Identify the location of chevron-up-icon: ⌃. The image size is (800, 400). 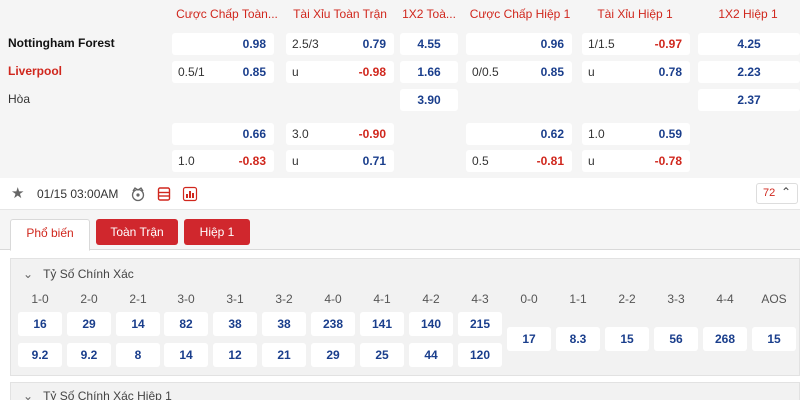
(785, 192).